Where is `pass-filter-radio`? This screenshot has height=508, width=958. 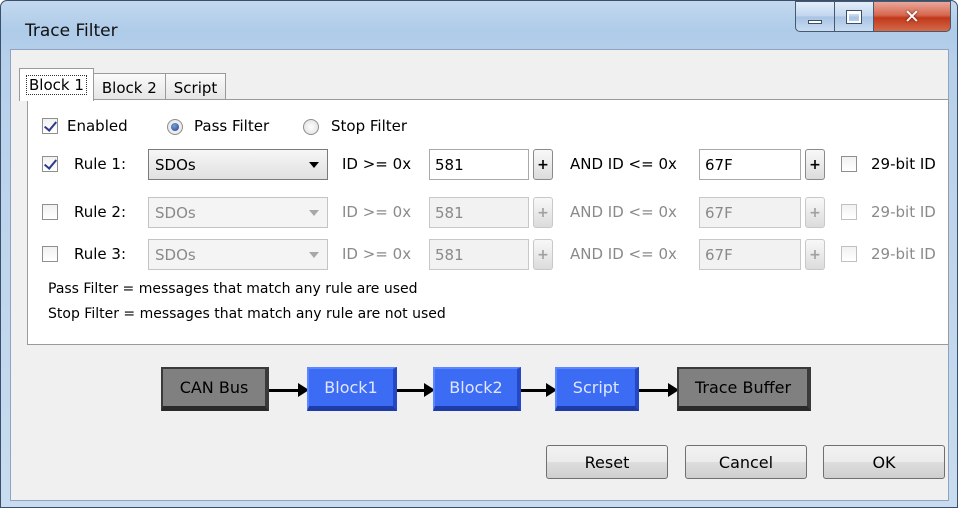 pass-filter-radio is located at coordinates (175, 127).